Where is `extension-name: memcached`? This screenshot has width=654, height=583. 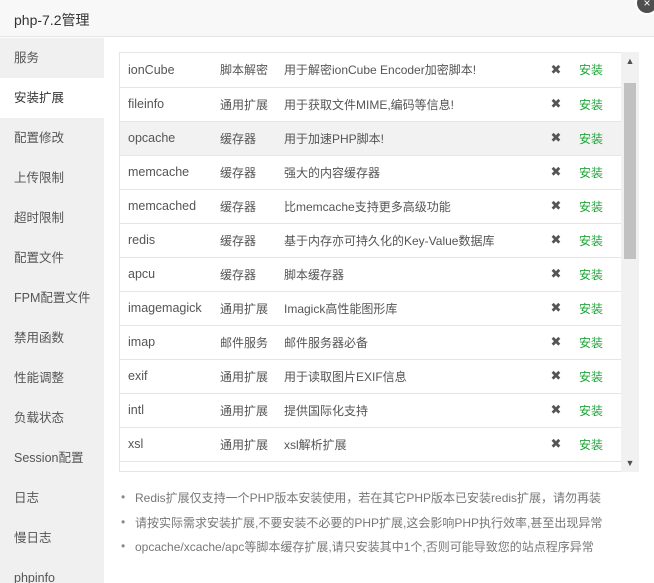
extension-name: memcached is located at coordinates (170, 206).